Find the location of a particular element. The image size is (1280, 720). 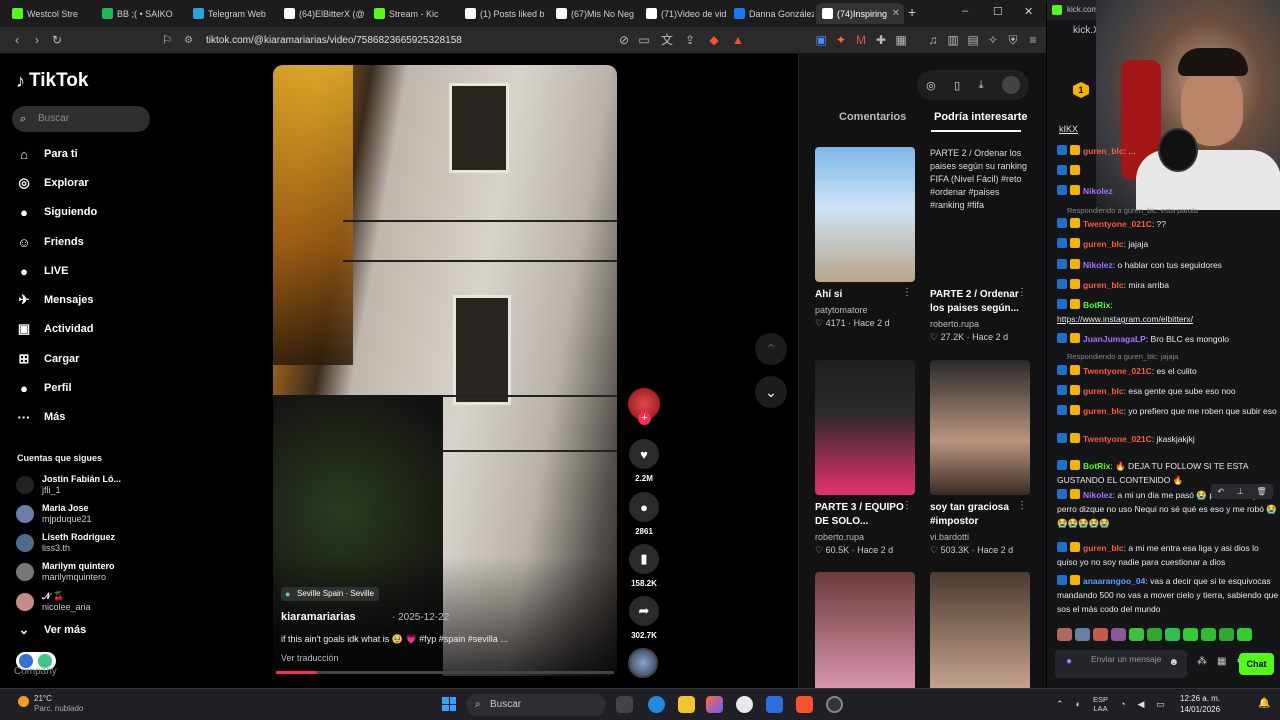

chat-message: Nikolez: o hablar con tus seguidores is located at coordinates (1168, 265).